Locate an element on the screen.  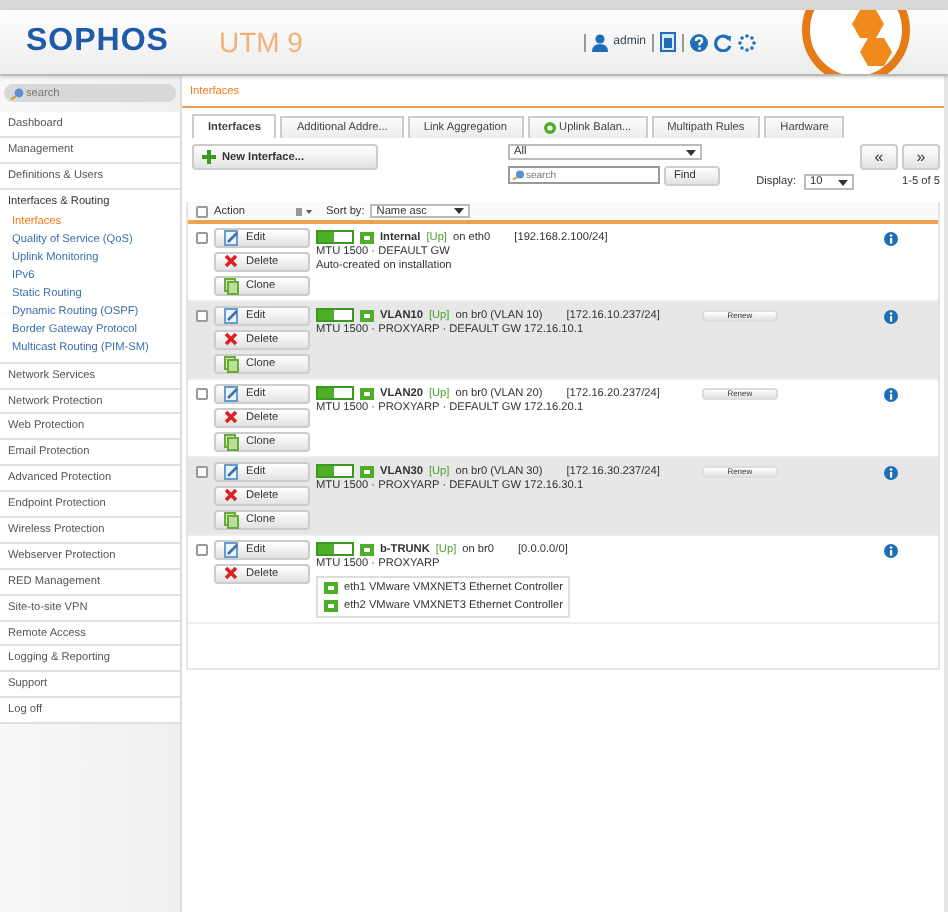
status-icon is located at coordinates (549, 128).